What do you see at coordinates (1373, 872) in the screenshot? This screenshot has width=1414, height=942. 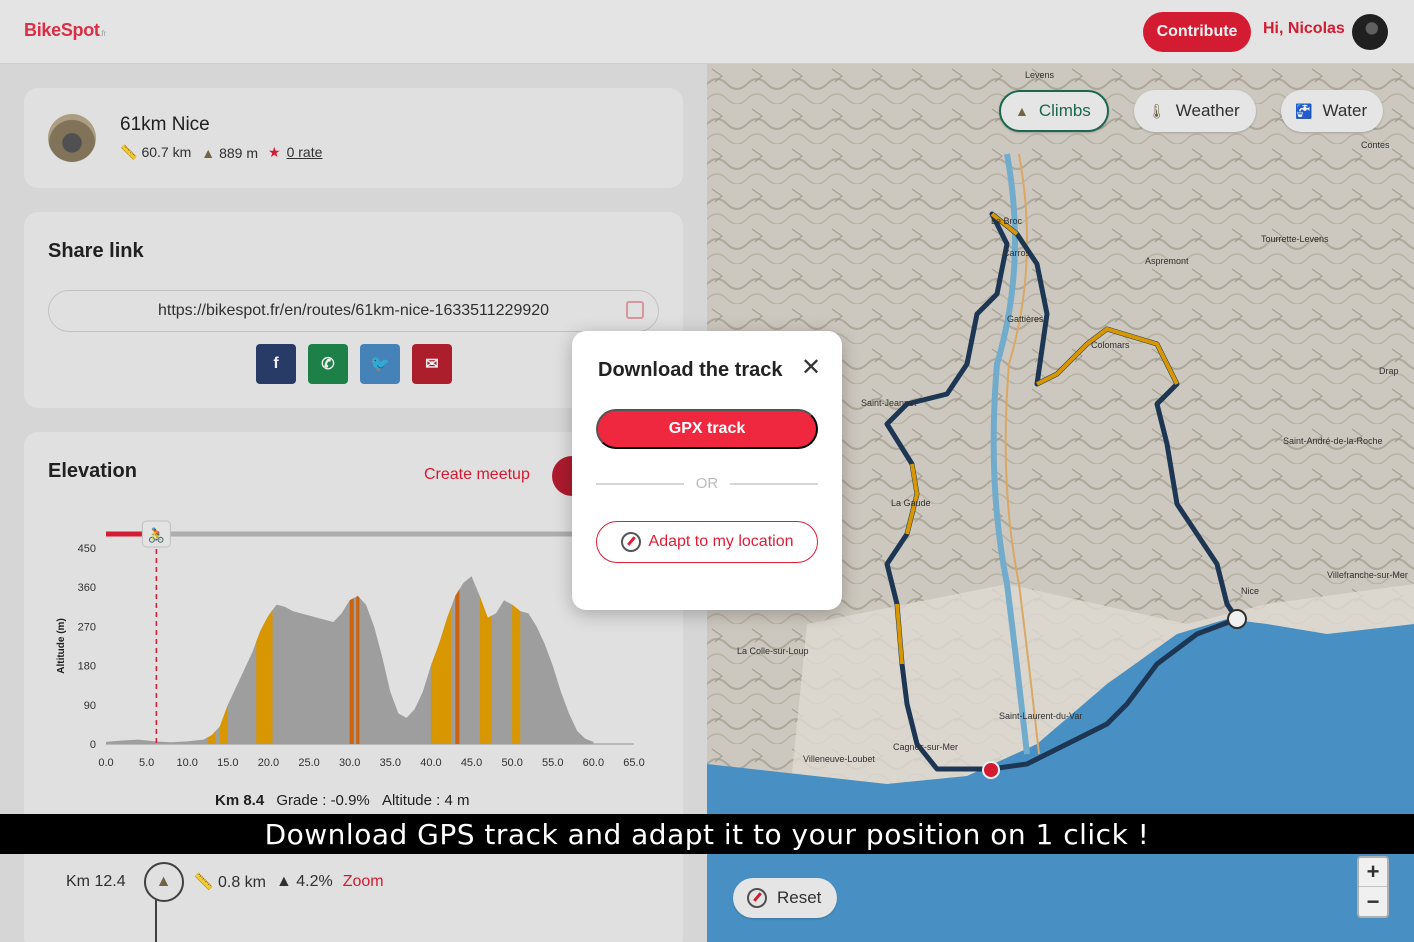 I see `zoom-in-button: +` at bounding box center [1373, 872].